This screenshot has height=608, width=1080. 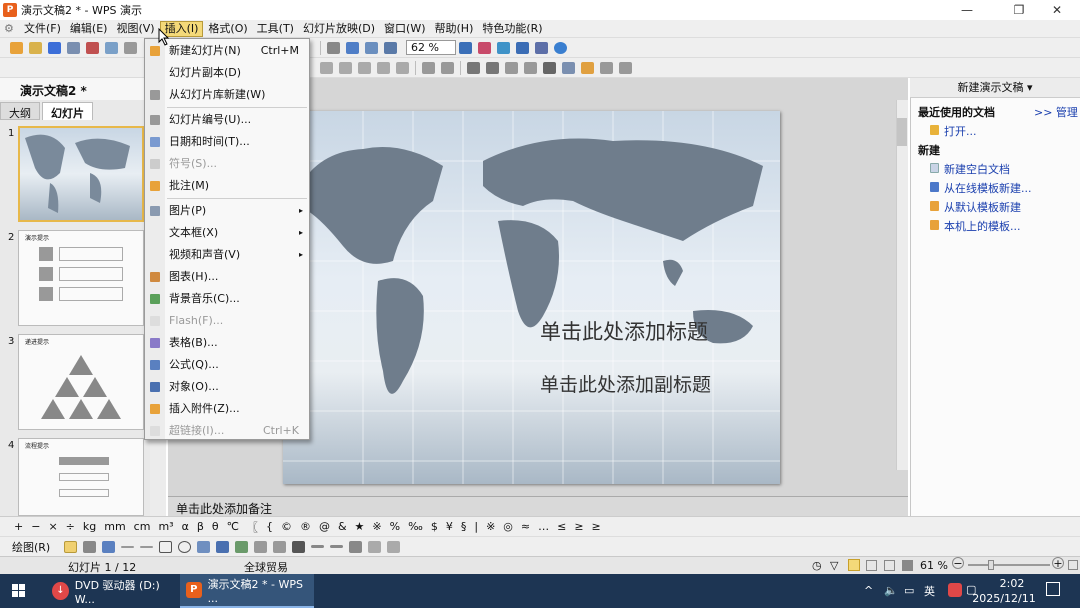 I want to click on font-color-draw-icon, so click(x=299, y=546).